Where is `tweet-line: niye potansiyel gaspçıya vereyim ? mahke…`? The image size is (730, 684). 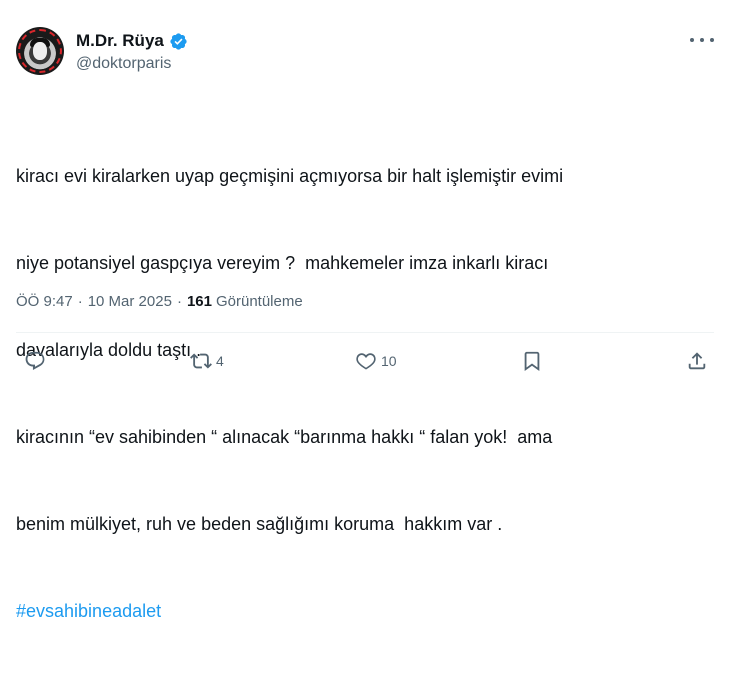
tweet-line: niye potansiyel gaspçıya vereyim ? mahke… is located at coordinates (282, 263).